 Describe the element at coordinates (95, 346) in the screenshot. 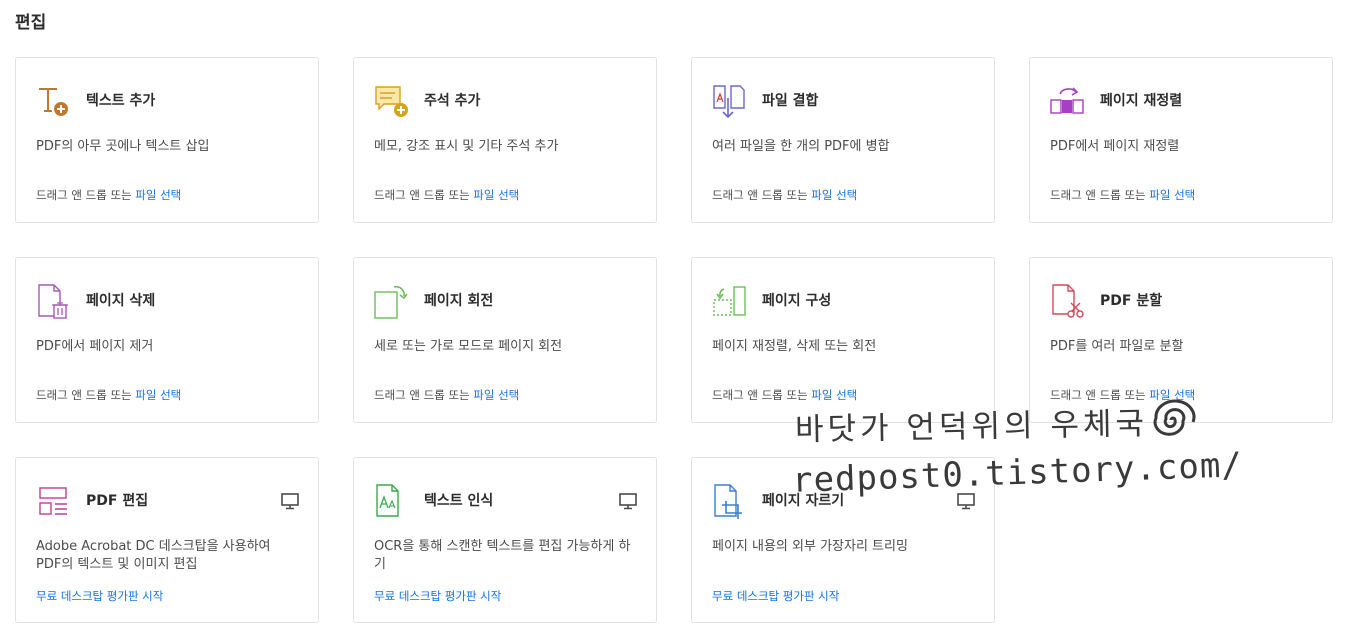

I see `card-description: PDF에서 페이지 제거` at that location.